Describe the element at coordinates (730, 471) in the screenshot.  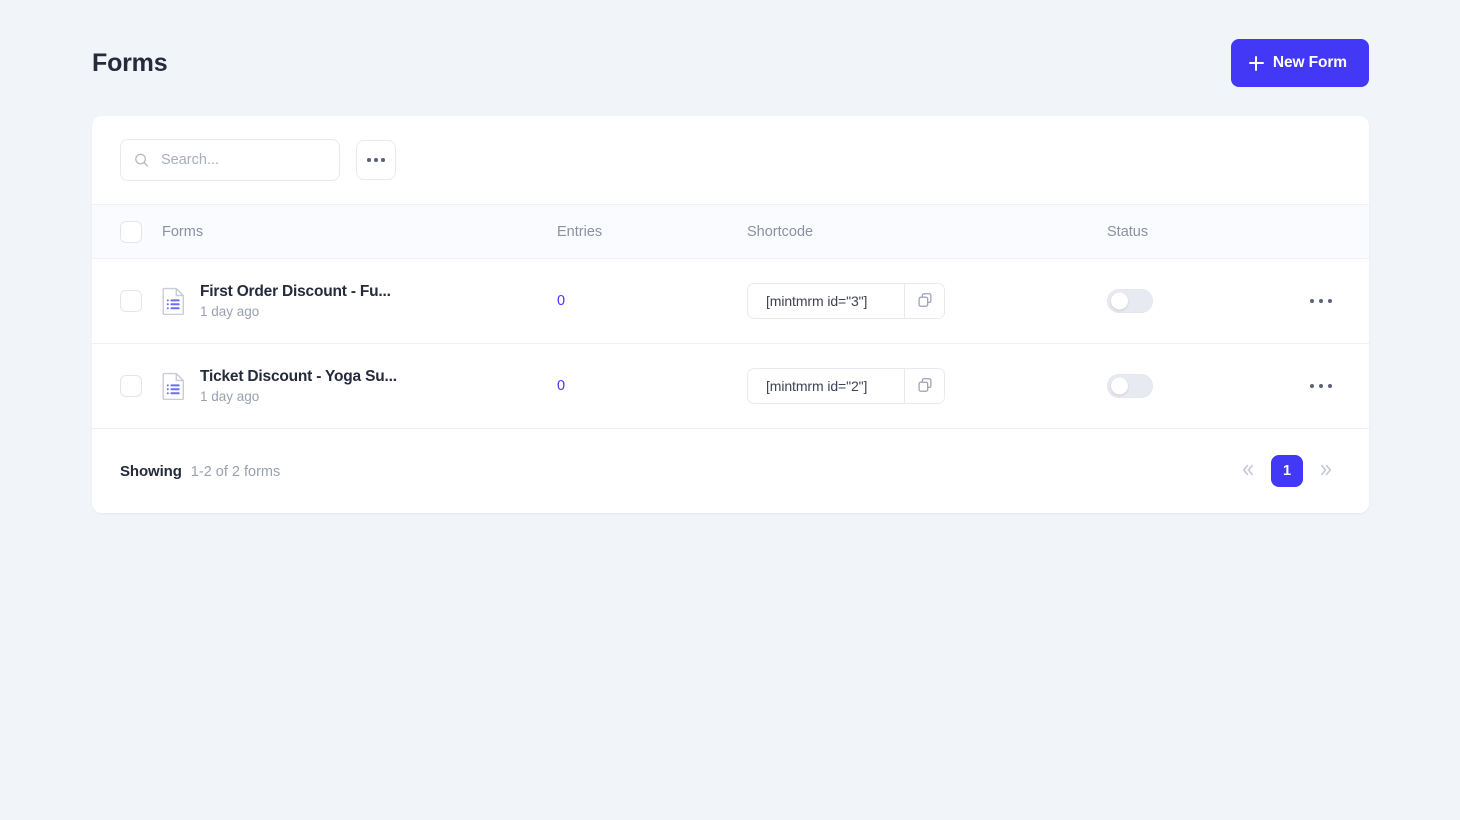
I see `table-footer: Showing 1-2 of 2 forms 1` at that location.